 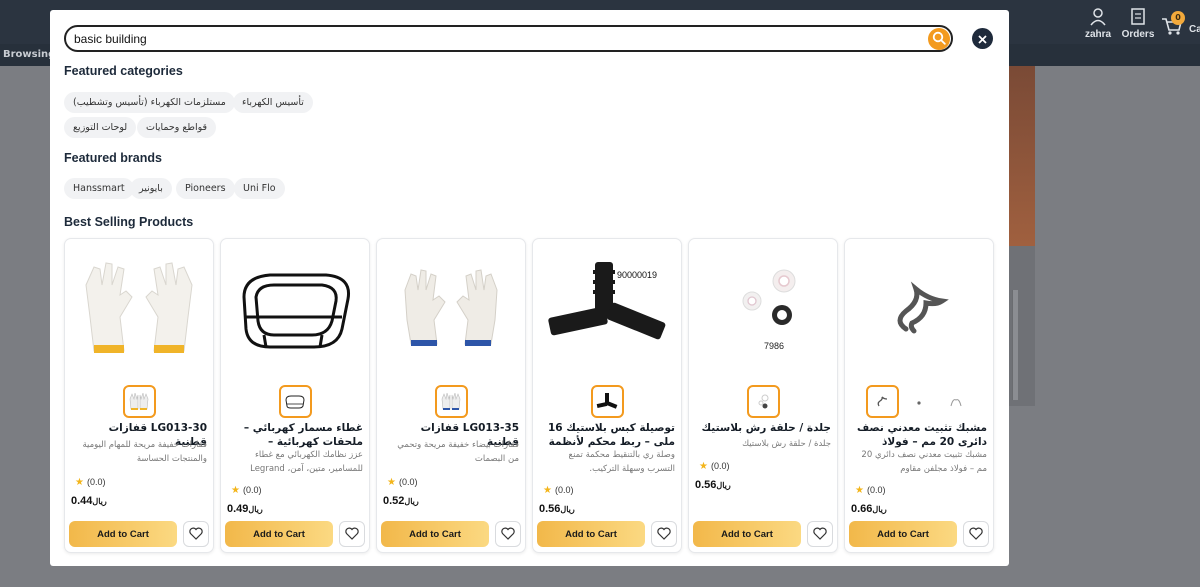 What do you see at coordinates (557, 509) in the screenshot?
I see `product-price: ريال0.56` at bounding box center [557, 509].